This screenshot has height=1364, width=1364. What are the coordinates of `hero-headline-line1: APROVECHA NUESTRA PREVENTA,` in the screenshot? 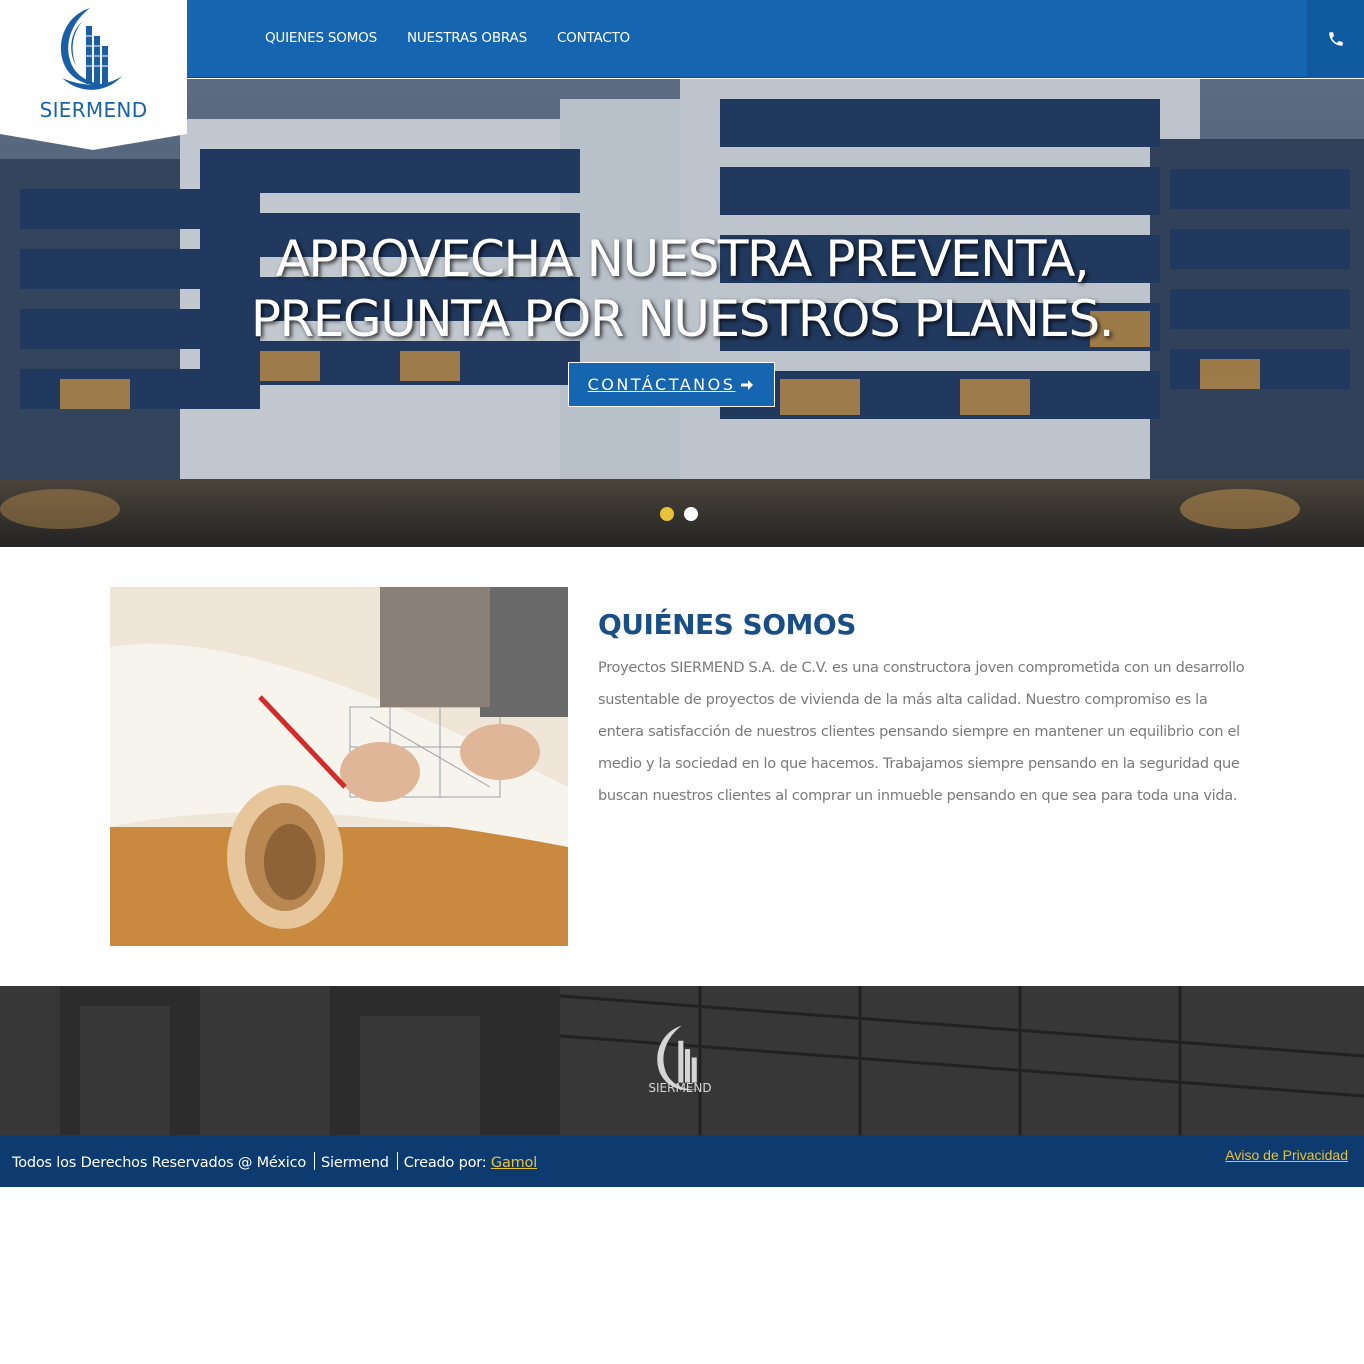 It's located at (682, 259).